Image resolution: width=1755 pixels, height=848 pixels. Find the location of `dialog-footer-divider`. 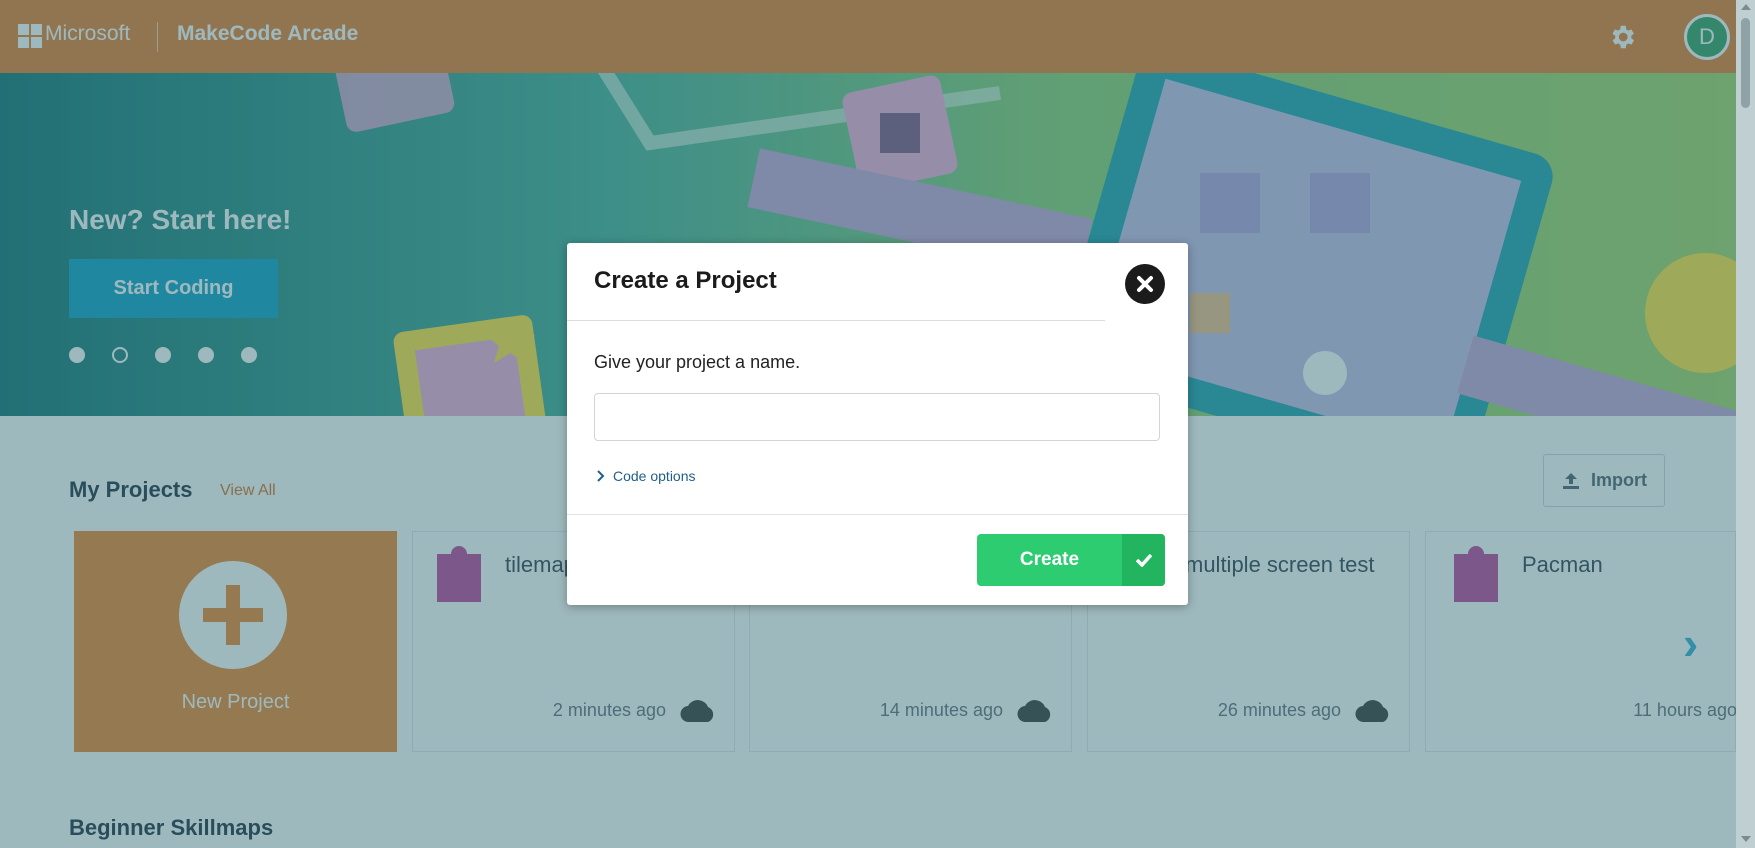

dialog-footer-divider is located at coordinates (877, 514).